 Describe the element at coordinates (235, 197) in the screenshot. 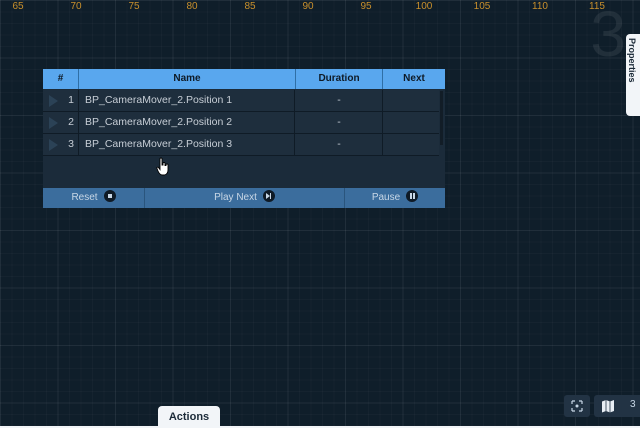

I see `play-next-label: Play Next` at that location.